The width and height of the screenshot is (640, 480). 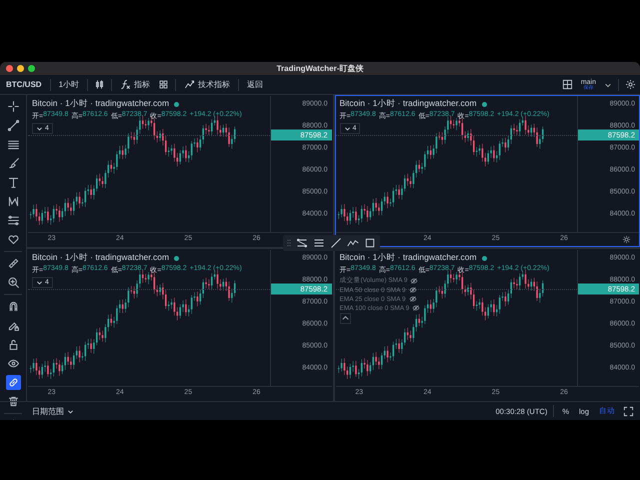 I want to click on layout-icon, so click(x=567, y=84).